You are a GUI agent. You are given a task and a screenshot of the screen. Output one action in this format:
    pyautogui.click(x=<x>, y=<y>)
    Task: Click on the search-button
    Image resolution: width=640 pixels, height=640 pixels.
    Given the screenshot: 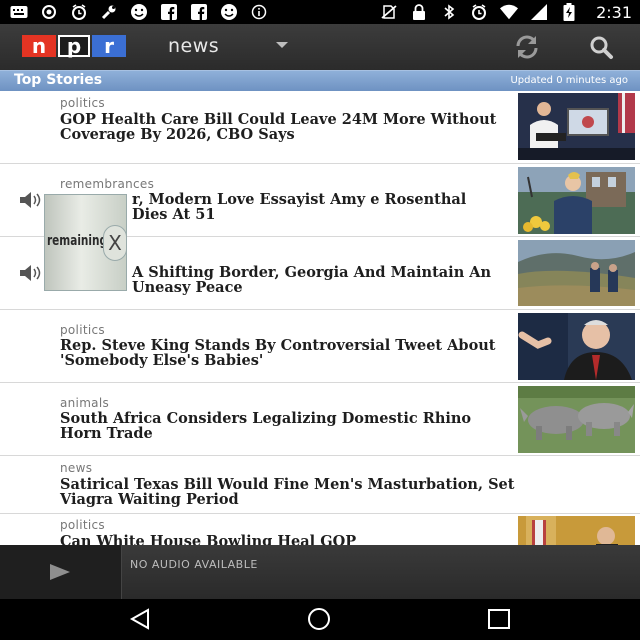 What is the action you would take?
    pyautogui.click(x=601, y=47)
    